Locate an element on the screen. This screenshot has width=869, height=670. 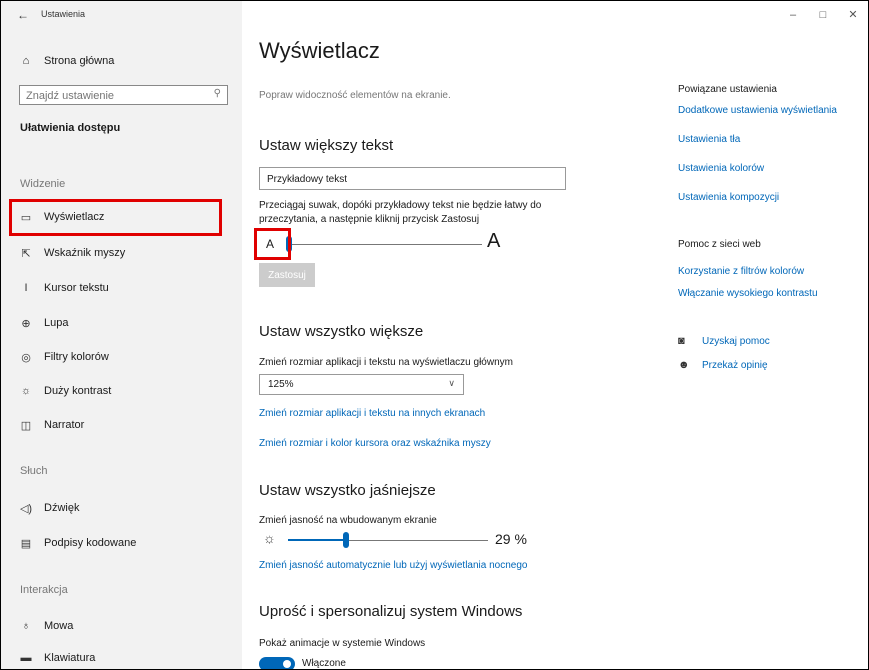
search-icon: ⚲ is located at coordinates (217, 93).